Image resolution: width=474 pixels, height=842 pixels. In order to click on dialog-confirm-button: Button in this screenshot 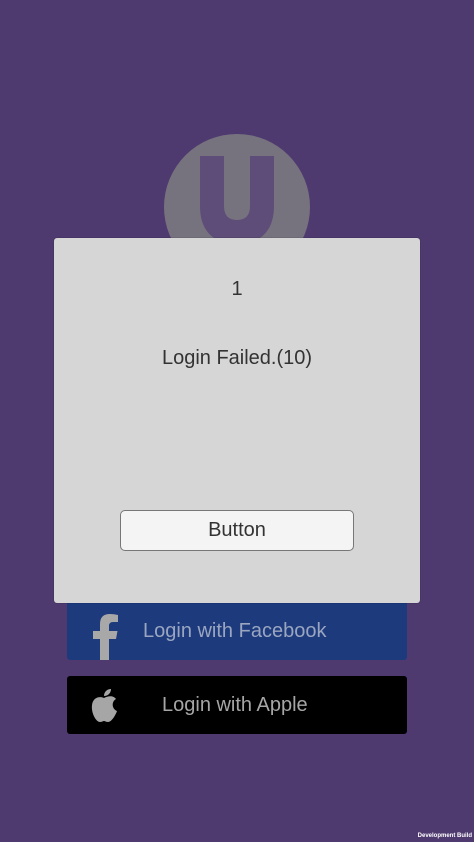, I will do `click(237, 530)`.